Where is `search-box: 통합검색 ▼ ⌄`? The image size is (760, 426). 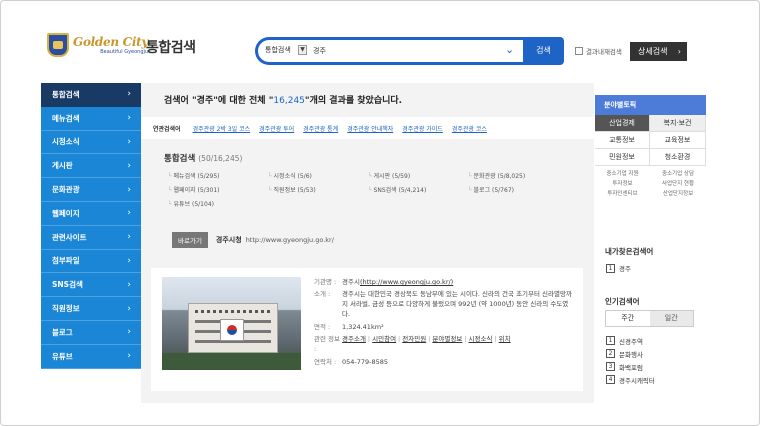 search-box: 통합검색 ▼ ⌄ is located at coordinates (389, 51).